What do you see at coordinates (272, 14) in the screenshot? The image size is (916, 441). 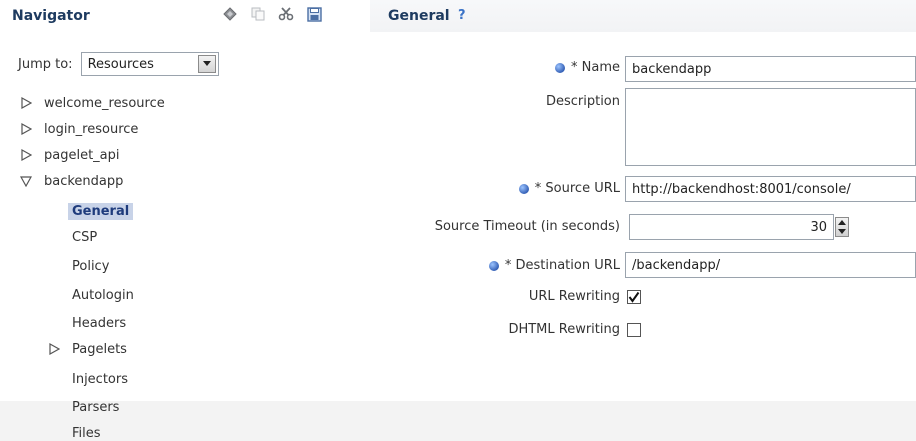 I see `navigator-toolbar` at bounding box center [272, 14].